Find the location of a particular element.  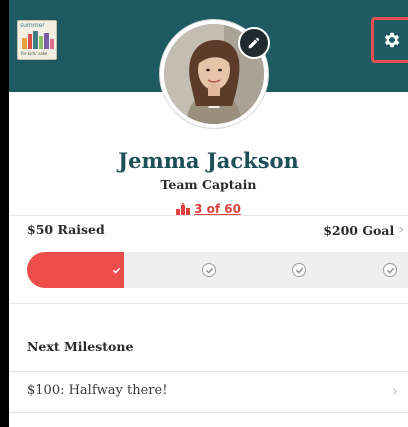

logo-text: summer is located at coordinates (32, 25).